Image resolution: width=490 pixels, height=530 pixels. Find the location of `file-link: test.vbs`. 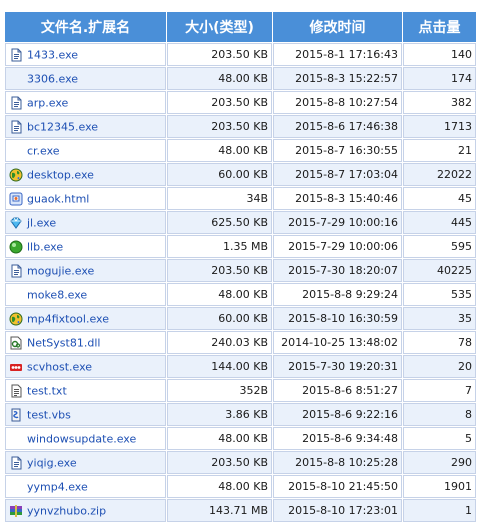

file-link: test.vbs is located at coordinates (49, 414).